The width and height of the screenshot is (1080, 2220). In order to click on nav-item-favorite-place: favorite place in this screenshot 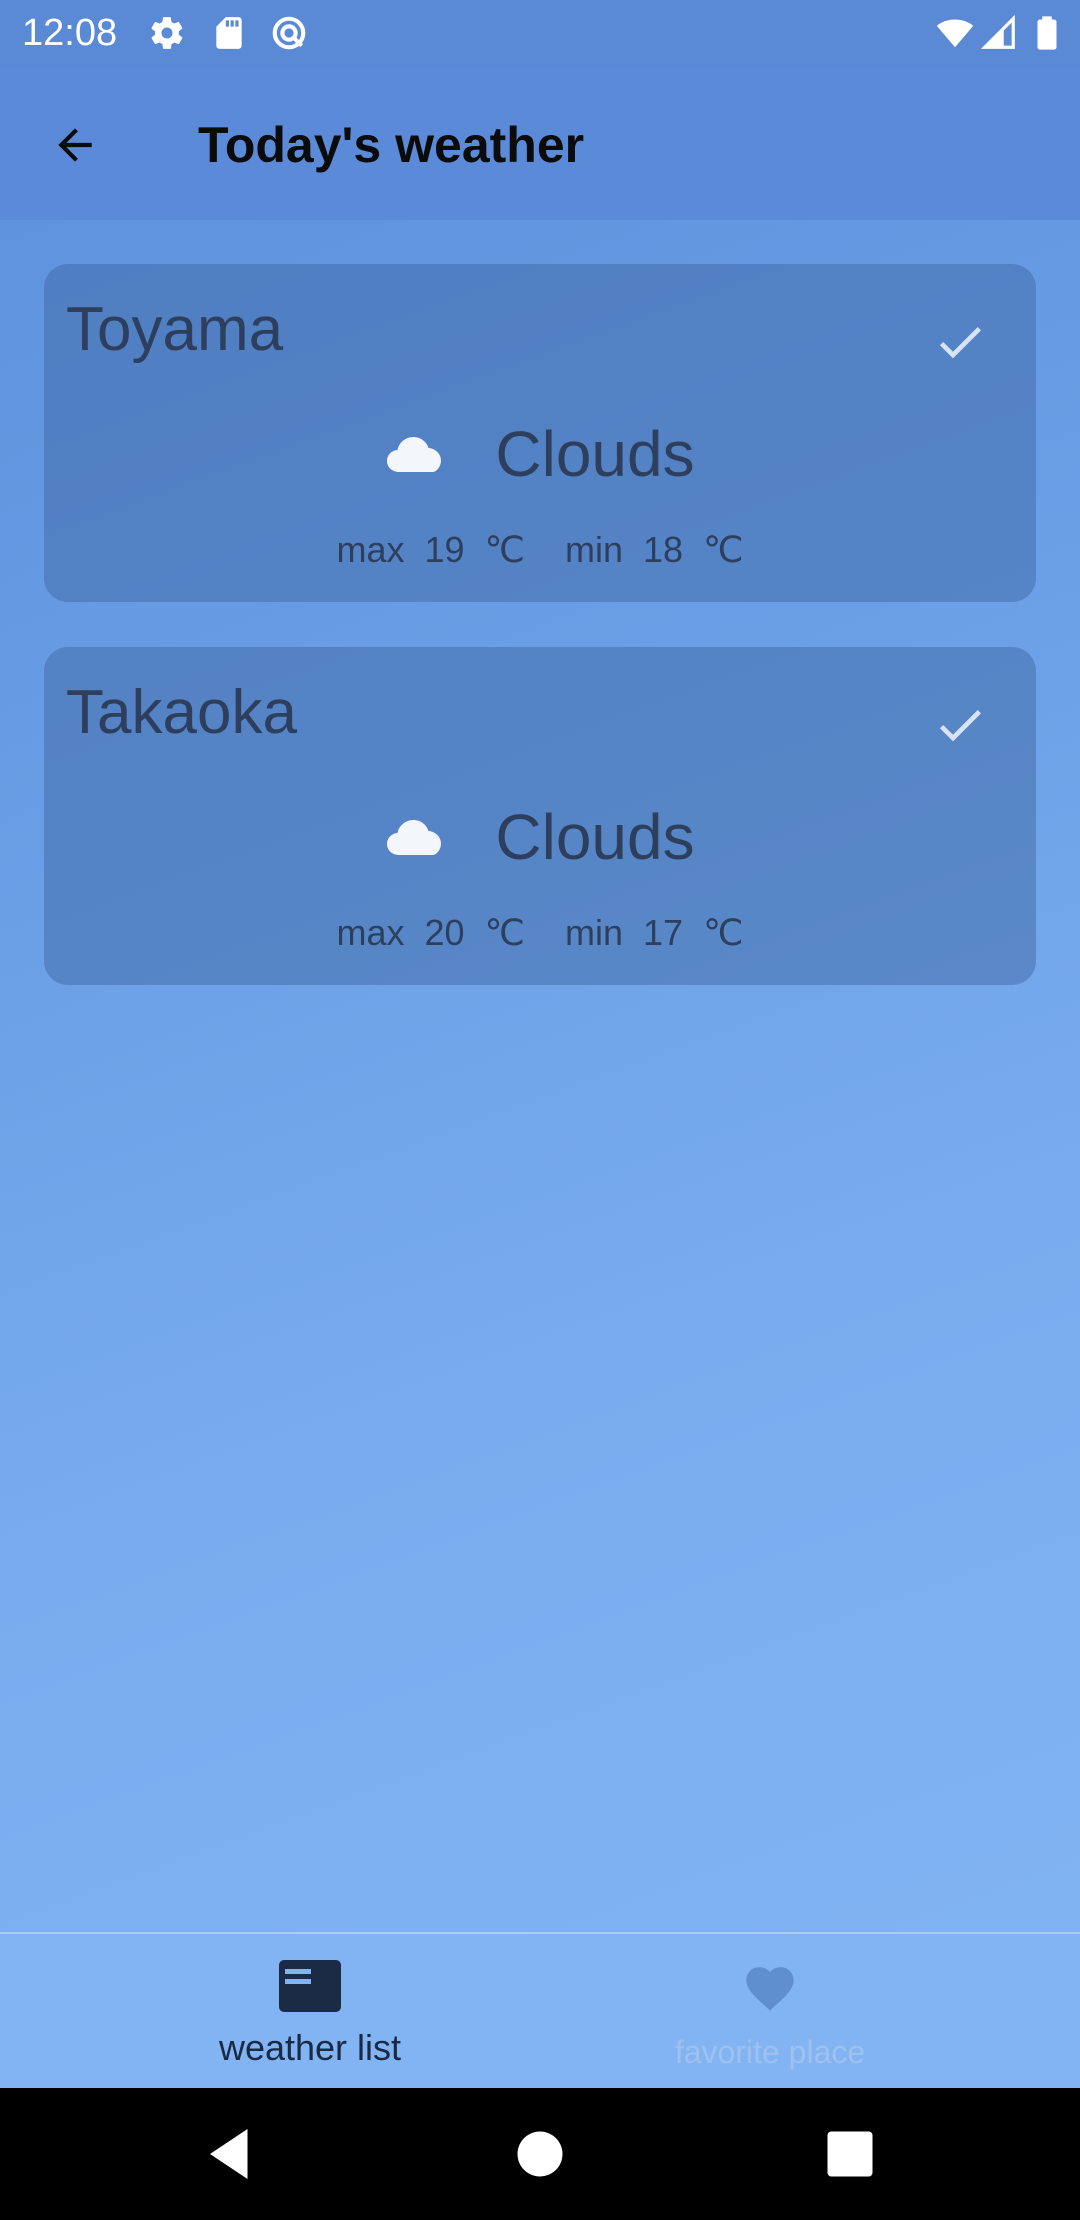, I will do `click(770, 2012)`.